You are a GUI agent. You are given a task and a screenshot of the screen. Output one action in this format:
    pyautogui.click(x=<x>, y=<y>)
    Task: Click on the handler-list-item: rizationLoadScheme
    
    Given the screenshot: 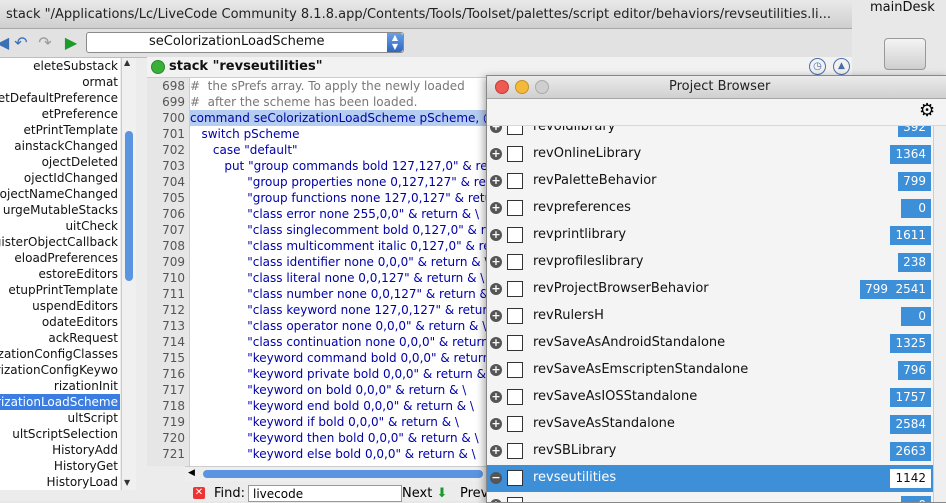 What is the action you would take?
    pyautogui.click(x=60, y=402)
    